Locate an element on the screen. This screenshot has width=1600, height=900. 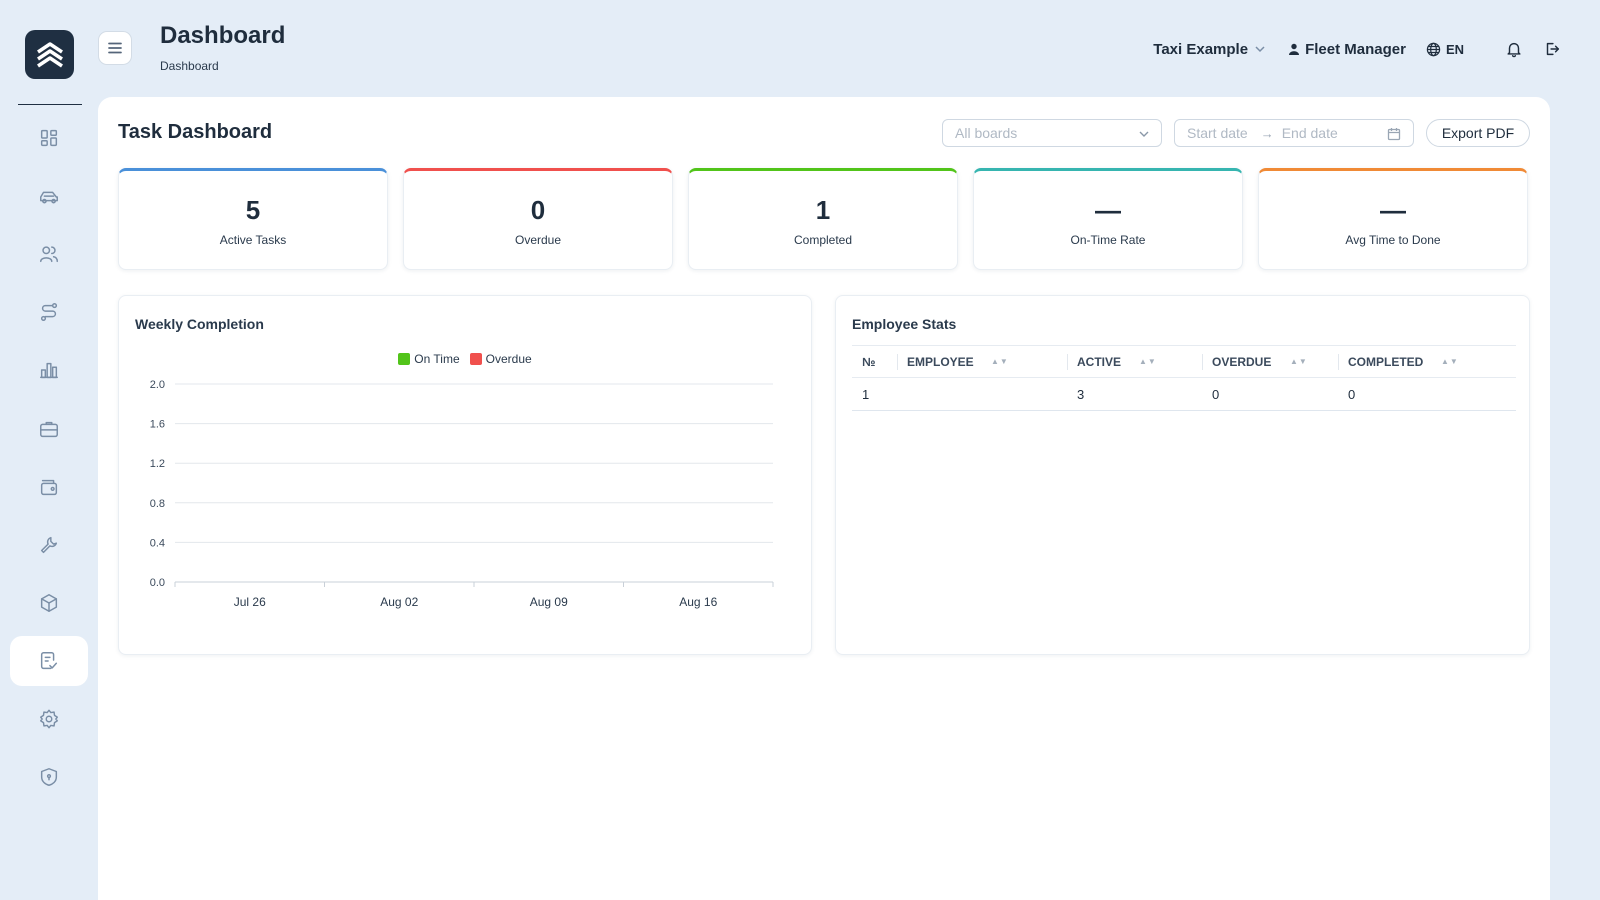
column-header-label: № is located at coordinates (869, 361).